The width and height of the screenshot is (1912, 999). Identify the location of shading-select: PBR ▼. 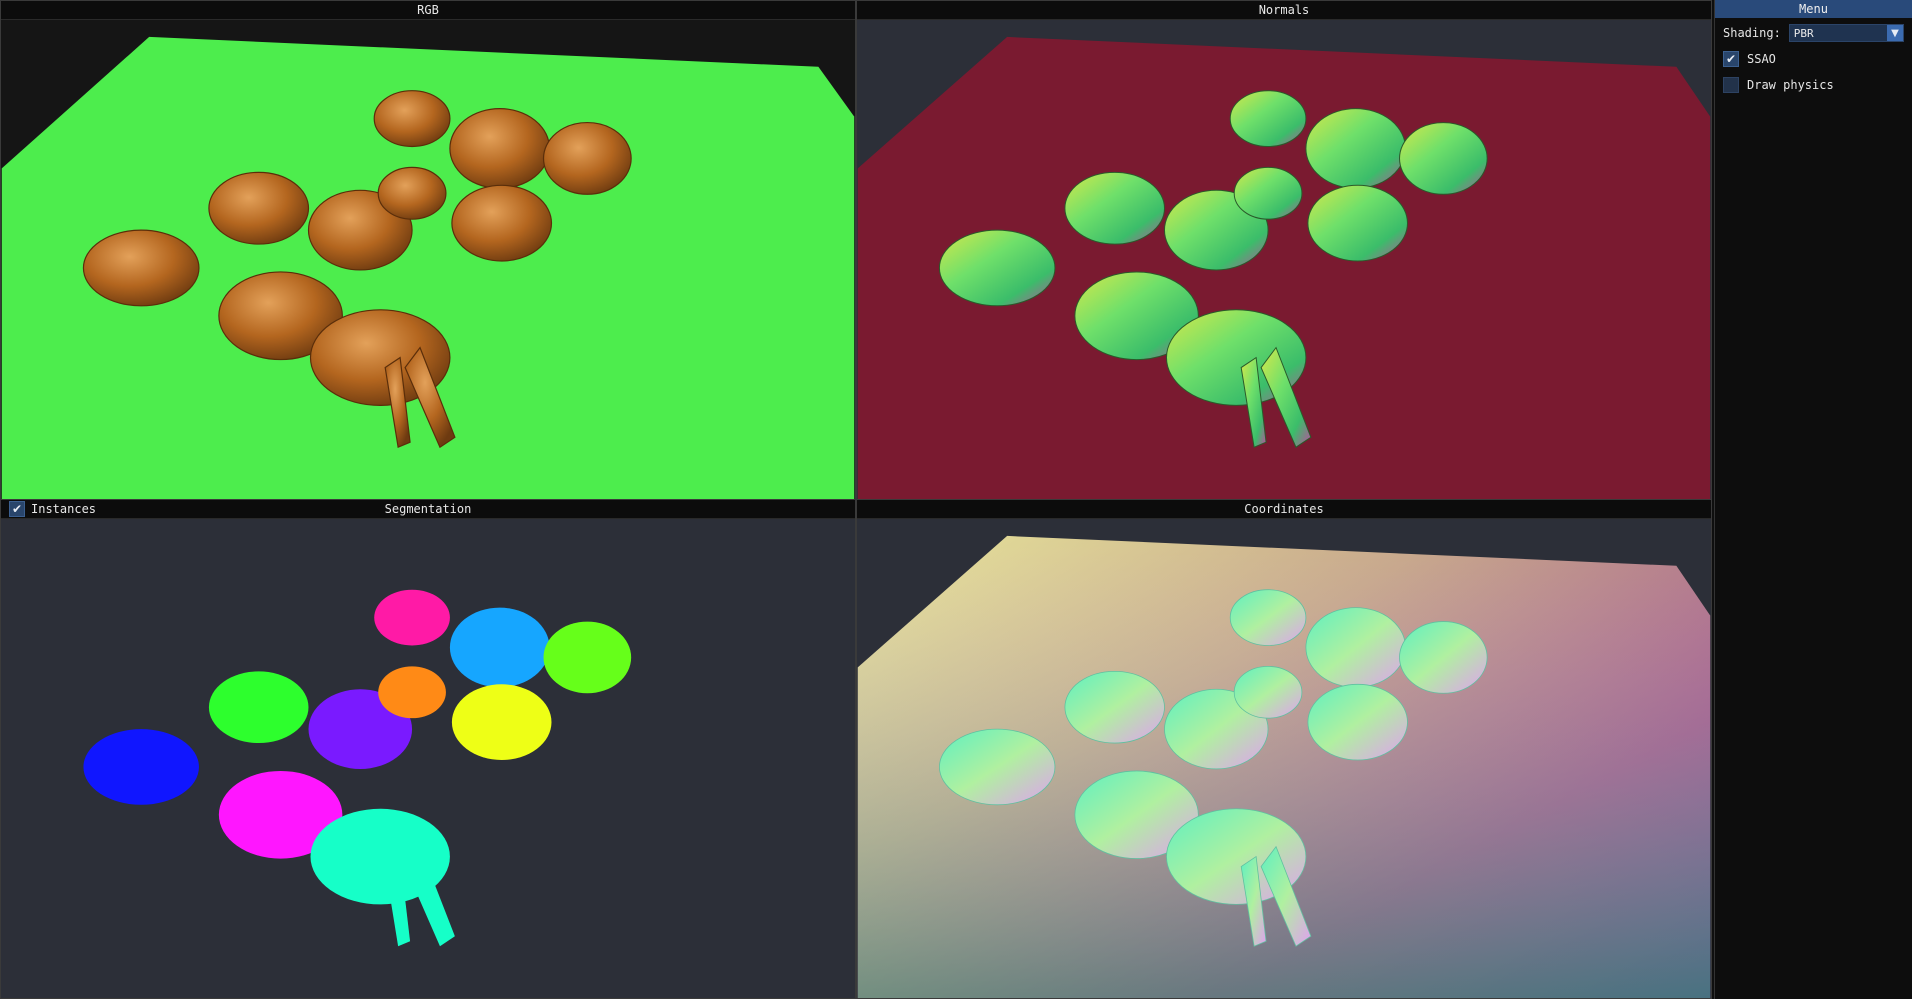
(1846, 33).